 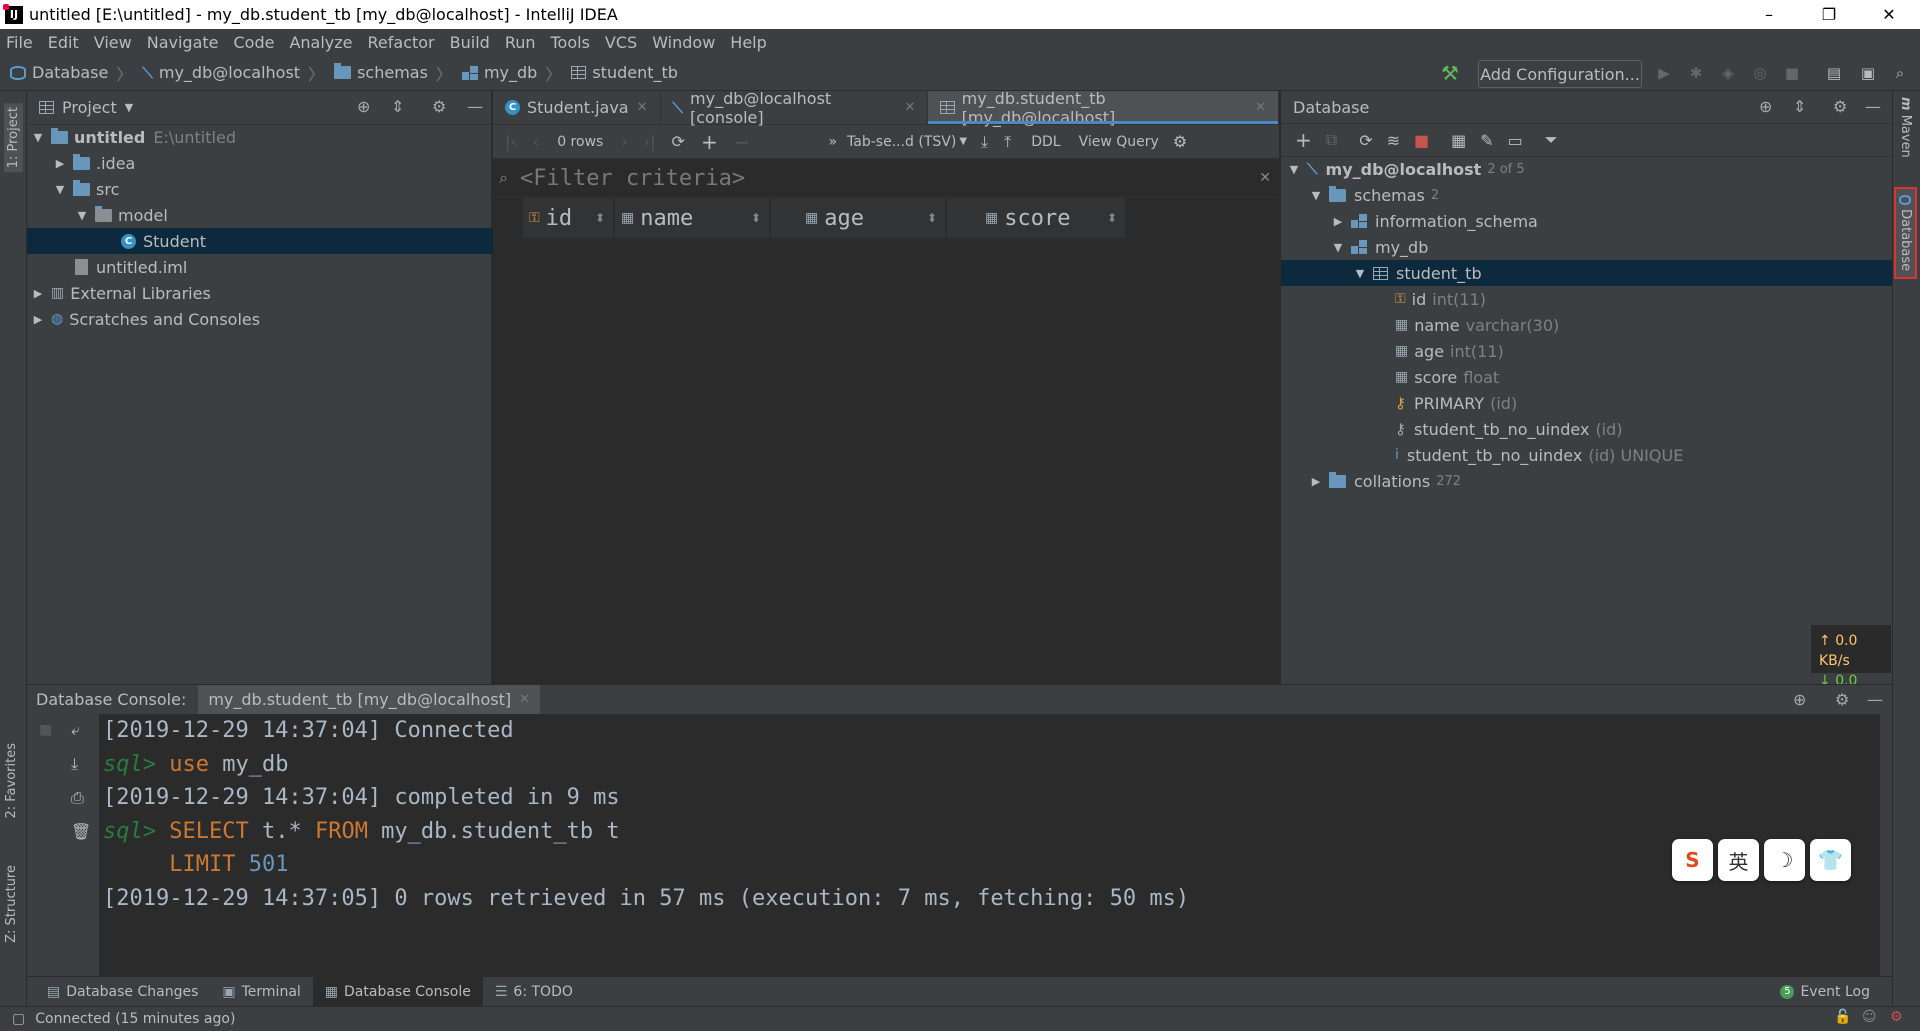 I want to click on run-icon: ▶, so click(x=1664, y=73).